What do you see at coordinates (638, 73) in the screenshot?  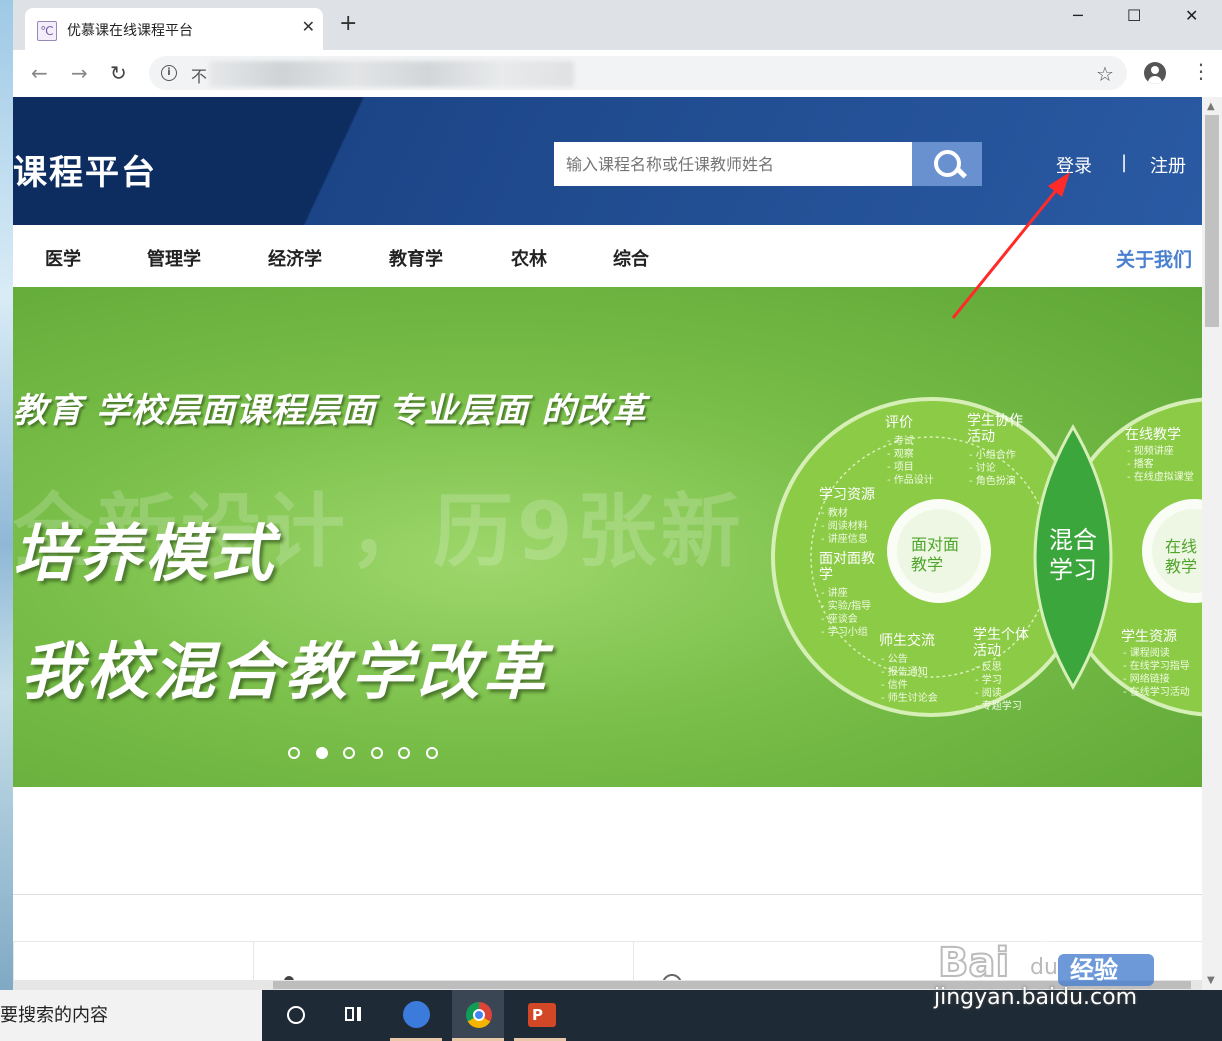 I see `address-bar: i 不` at bounding box center [638, 73].